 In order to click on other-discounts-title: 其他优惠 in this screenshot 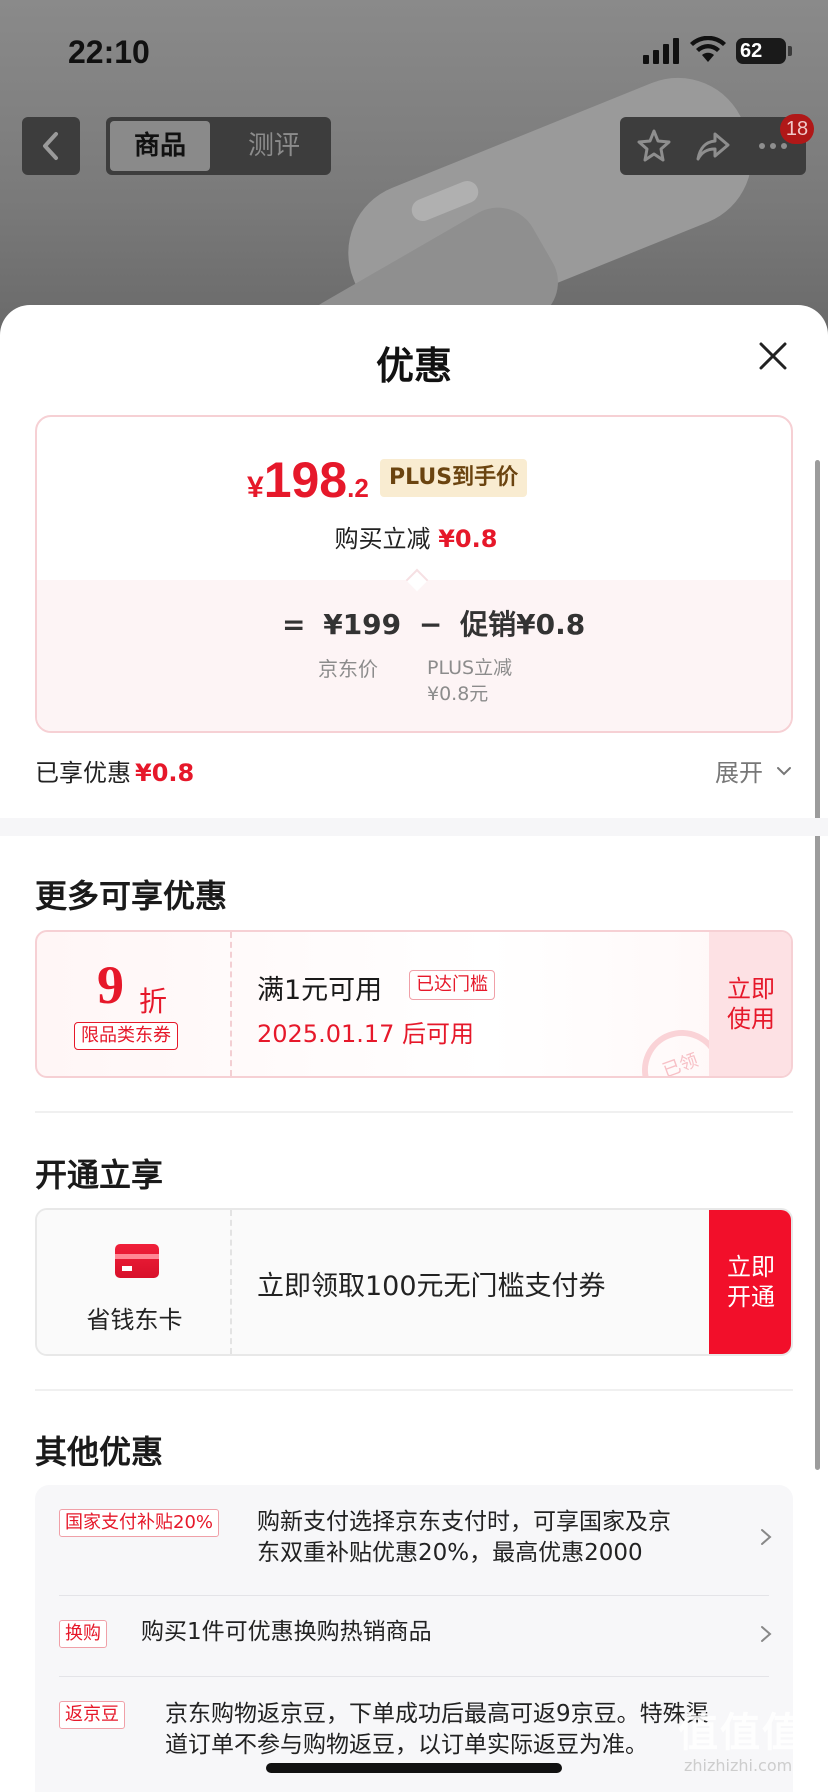, I will do `click(99, 1452)`.